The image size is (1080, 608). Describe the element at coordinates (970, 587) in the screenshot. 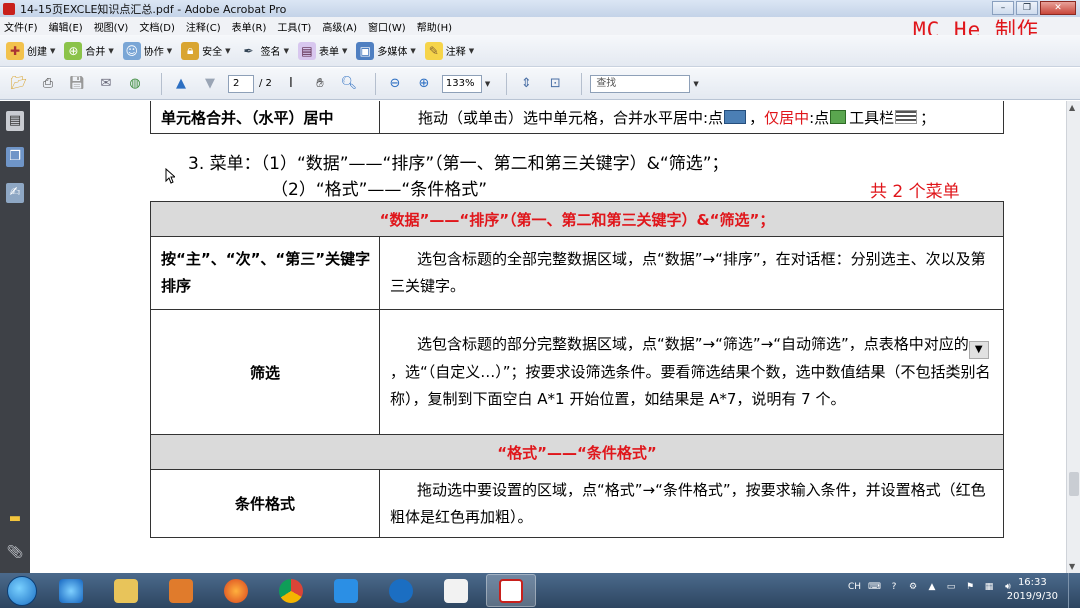

I see `action-center-flag-icon: ⚑` at that location.